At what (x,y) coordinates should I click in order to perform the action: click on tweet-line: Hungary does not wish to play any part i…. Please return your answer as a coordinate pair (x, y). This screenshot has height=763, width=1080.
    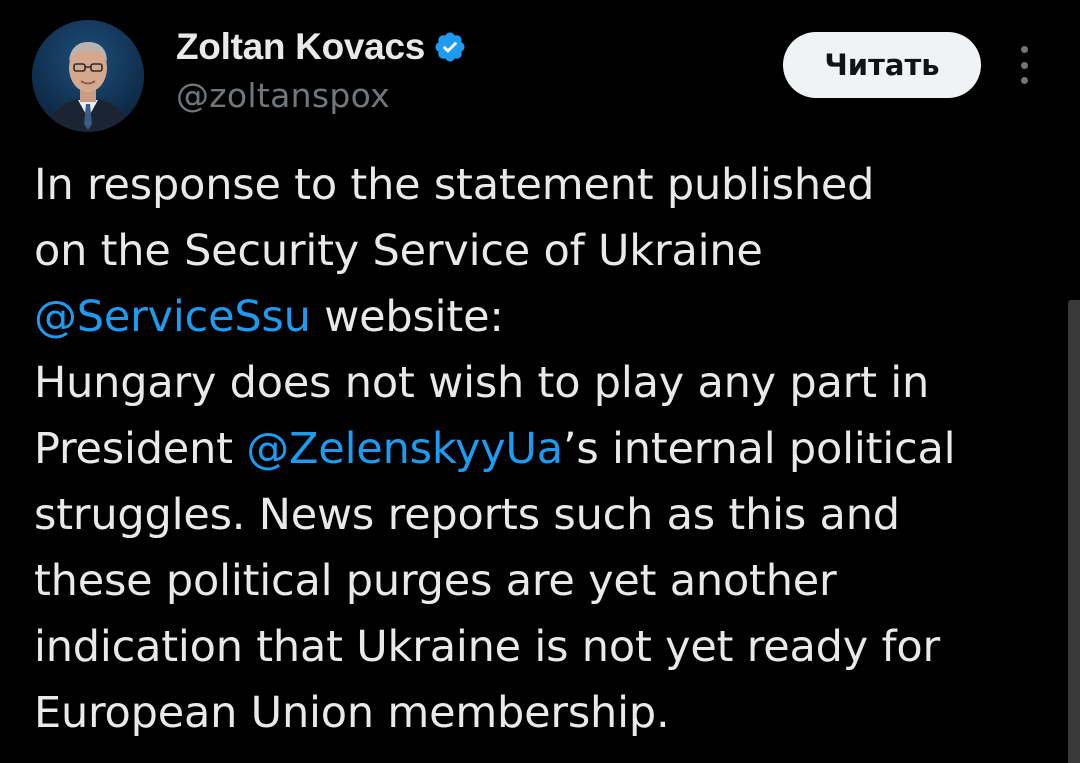
    Looking at the image, I should click on (544, 383).